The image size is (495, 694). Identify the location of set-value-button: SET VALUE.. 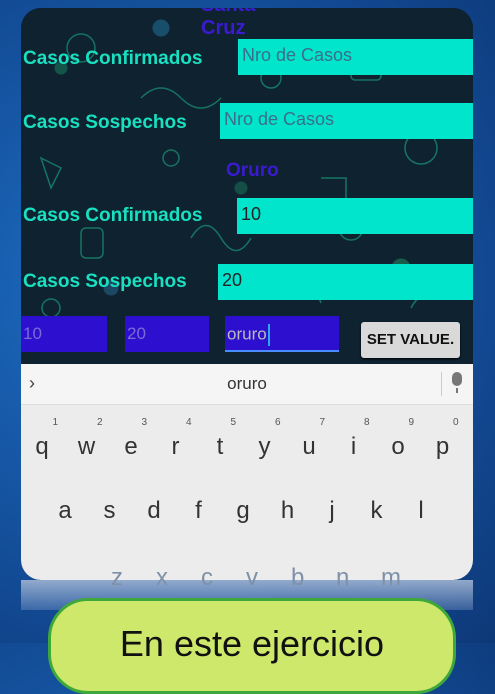
(410, 340).